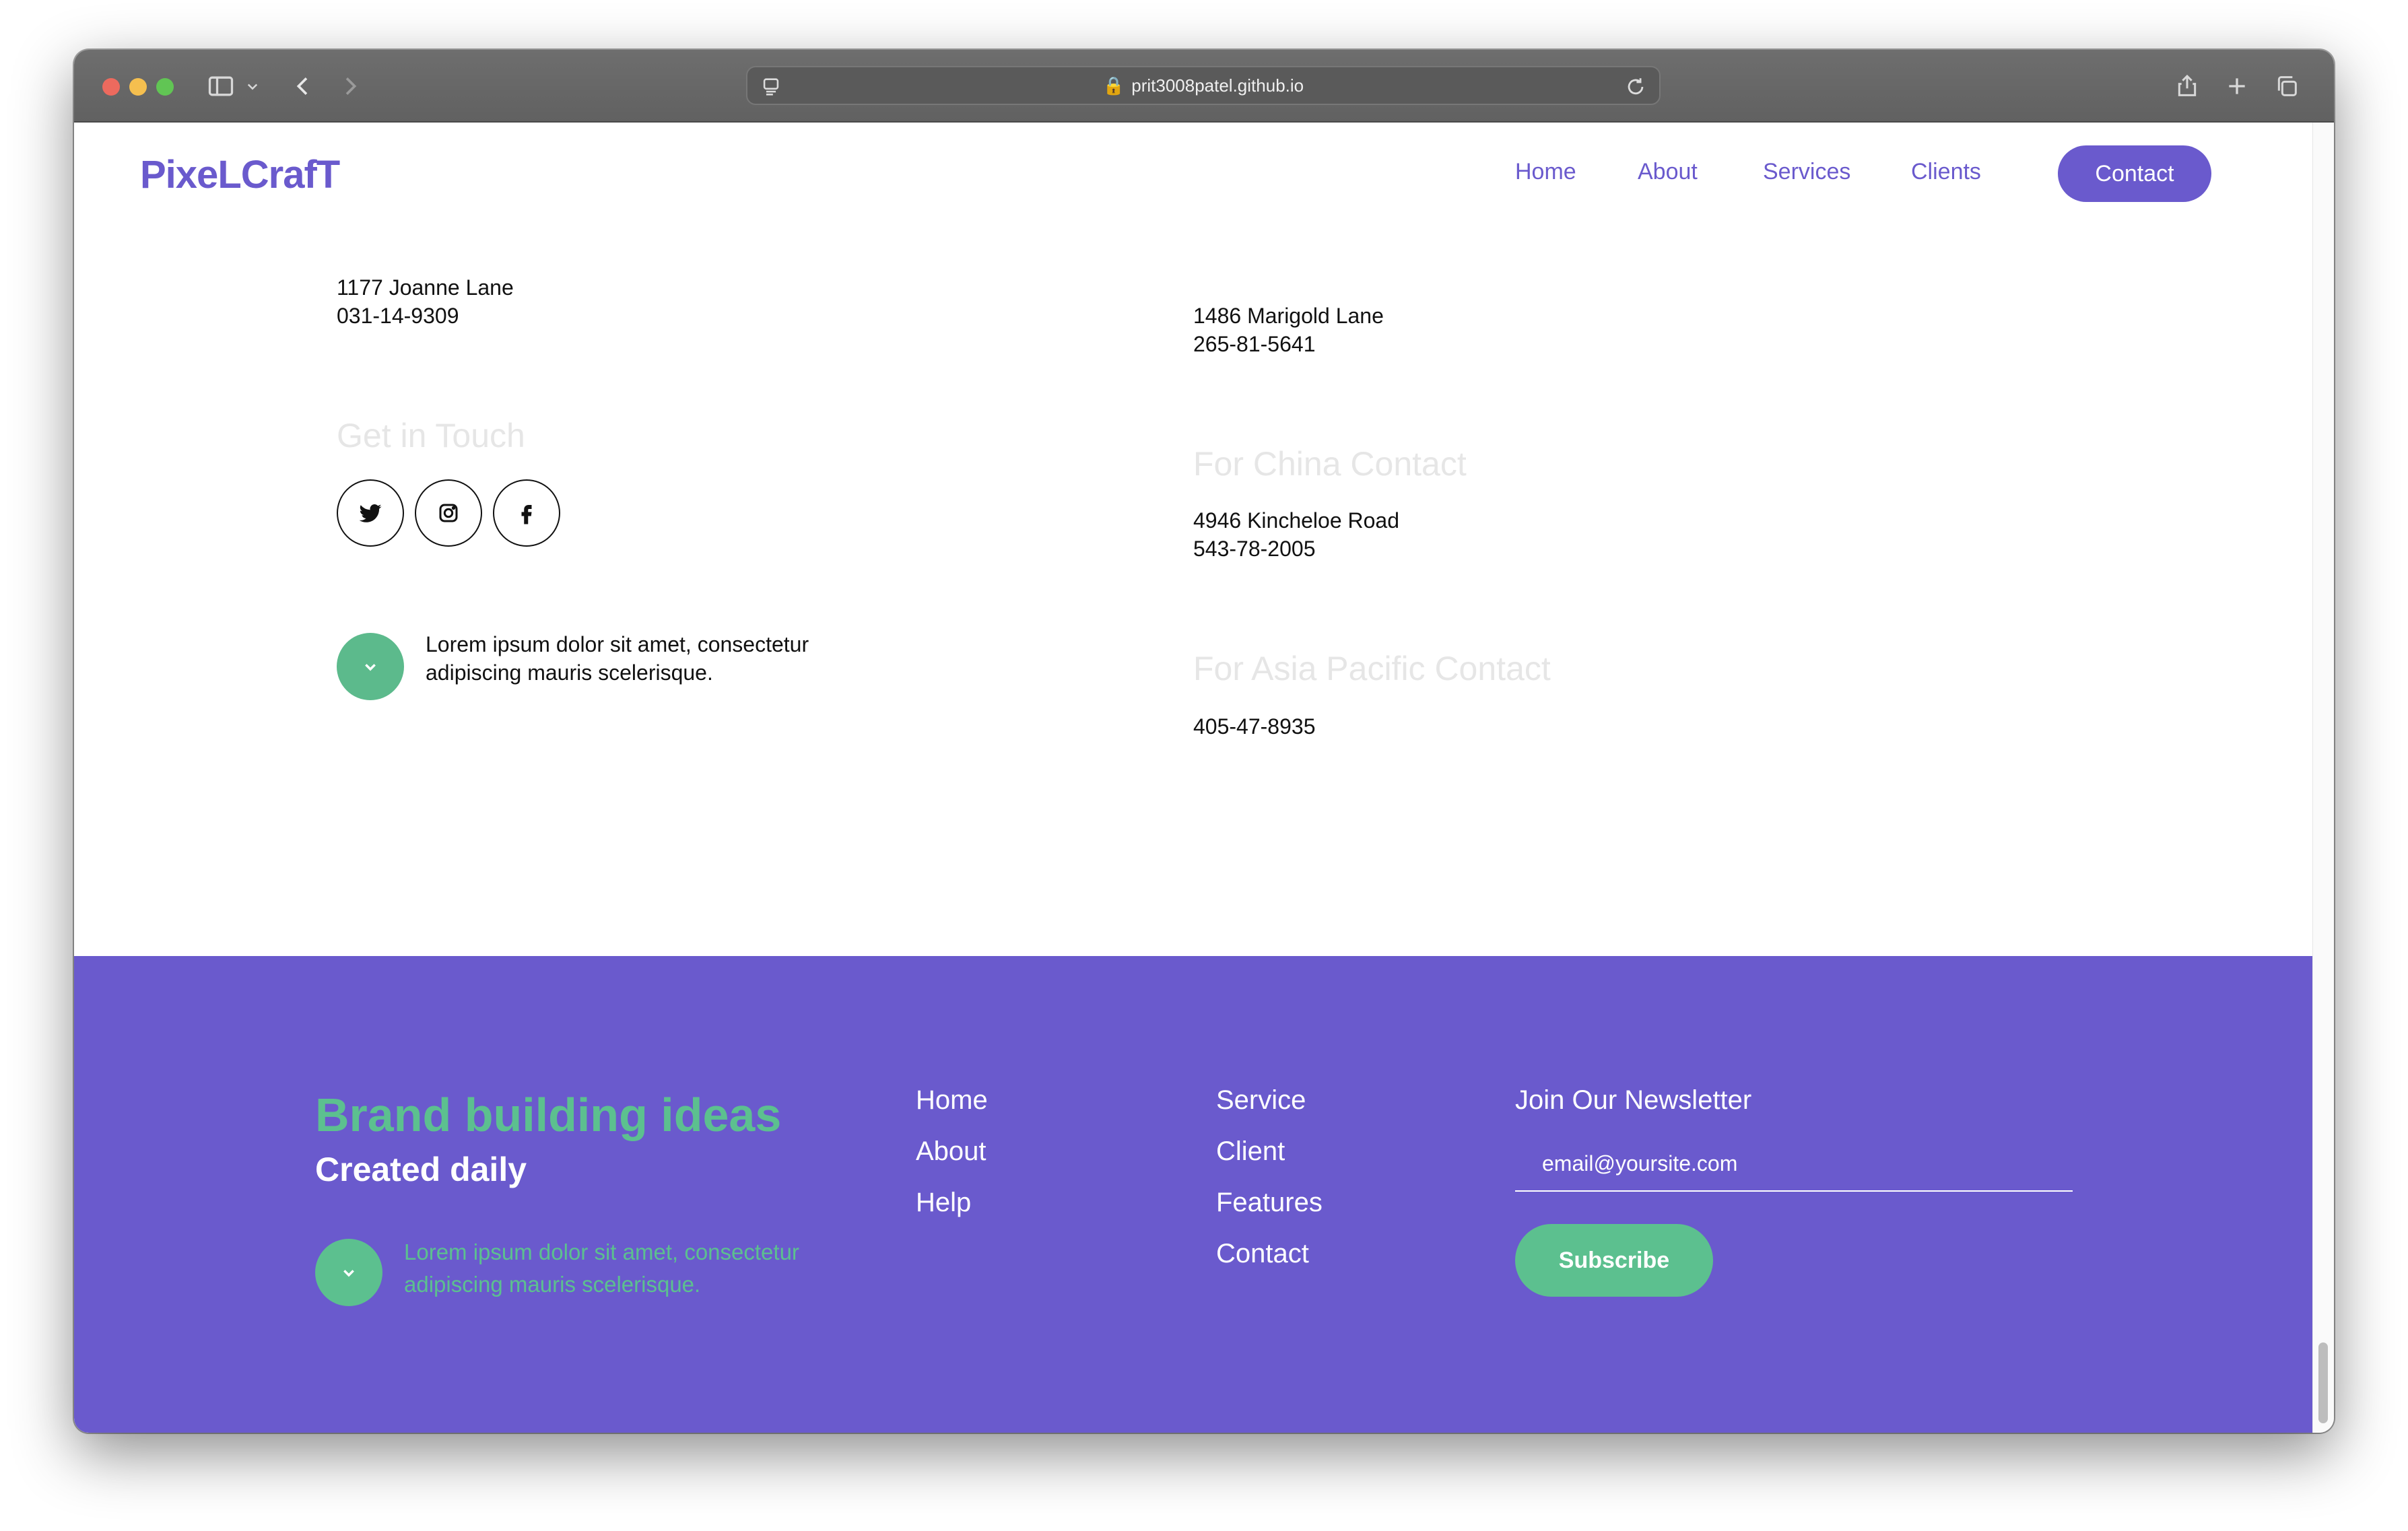 Image resolution: width=2408 pixels, height=1531 pixels. I want to click on get-in-touch-heading: Get in Touch, so click(431, 435).